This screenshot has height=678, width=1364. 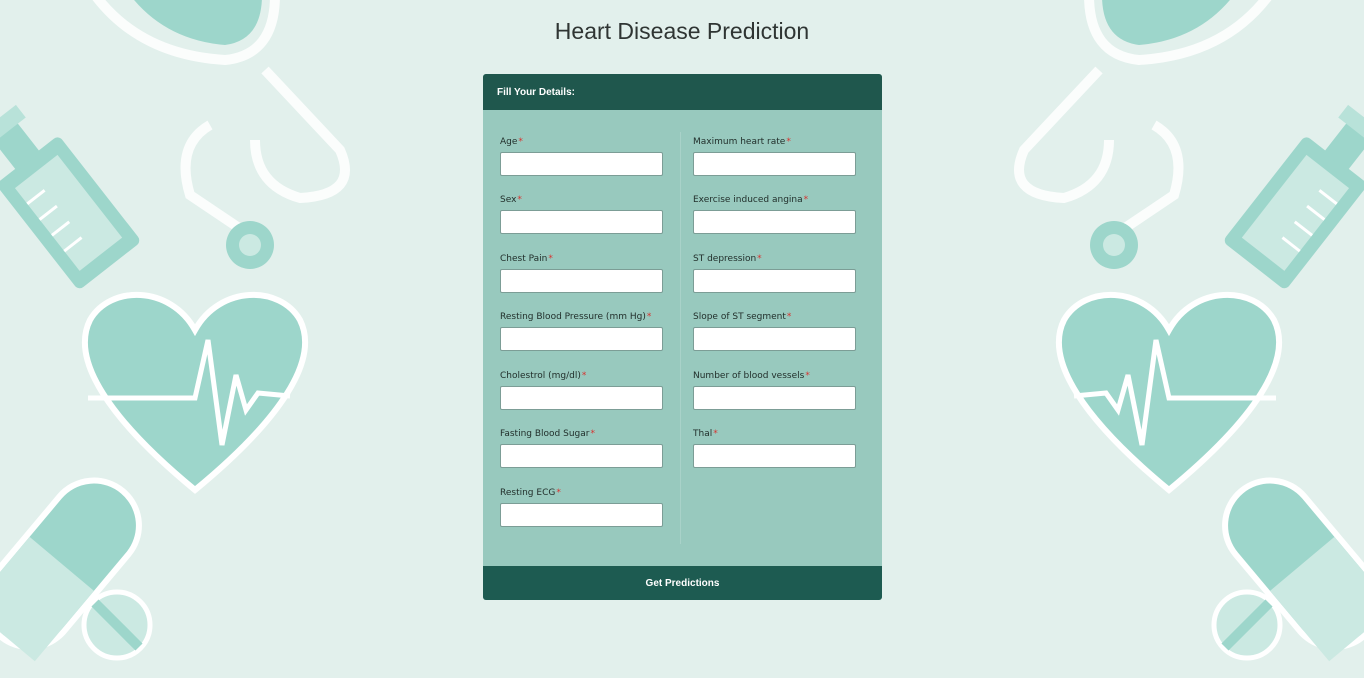 What do you see at coordinates (581, 281) in the screenshot?
I see `chest-pain-input` at bounding box center [581, 281].